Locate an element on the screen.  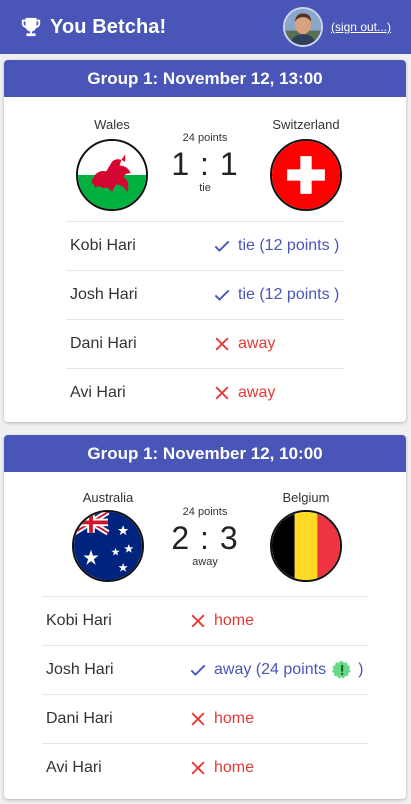
bet-row: Josh Hari tie (12 points ) is located at coordinates (205, 294).